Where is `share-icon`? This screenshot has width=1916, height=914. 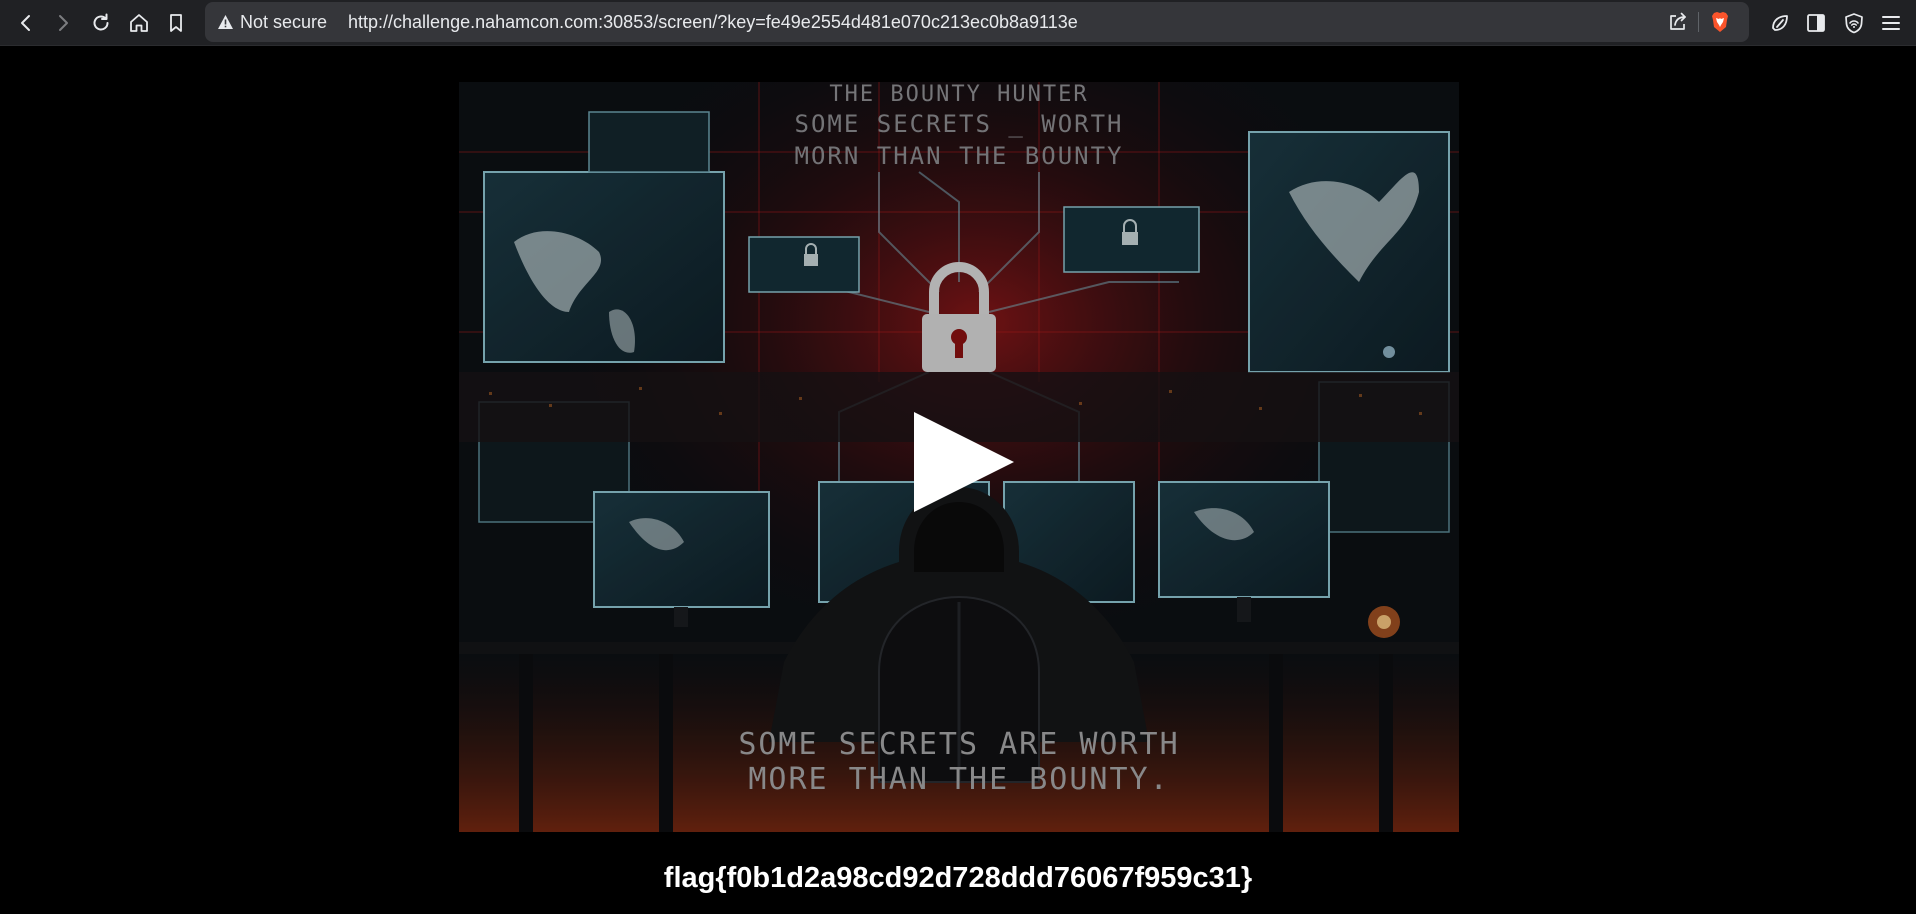
share-icon is located at coordinates (1678, 22).